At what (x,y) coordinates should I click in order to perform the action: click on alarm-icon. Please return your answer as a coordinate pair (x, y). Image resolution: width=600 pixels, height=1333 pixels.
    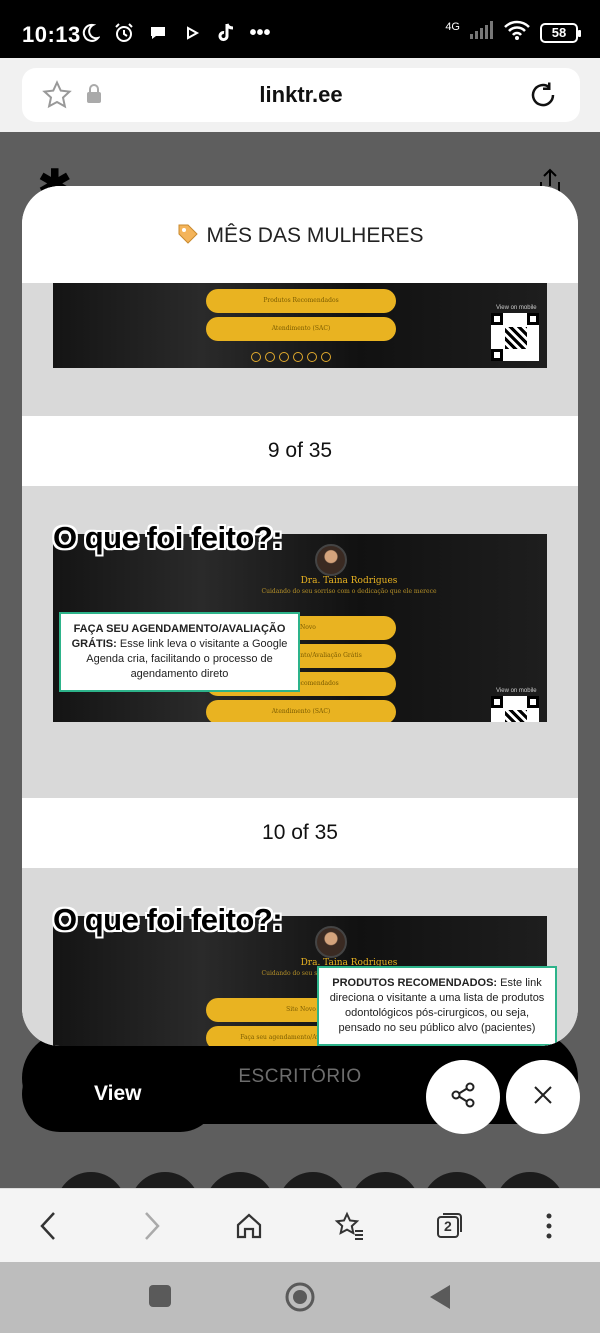
    Looking at the image, I should click on (124, 33).